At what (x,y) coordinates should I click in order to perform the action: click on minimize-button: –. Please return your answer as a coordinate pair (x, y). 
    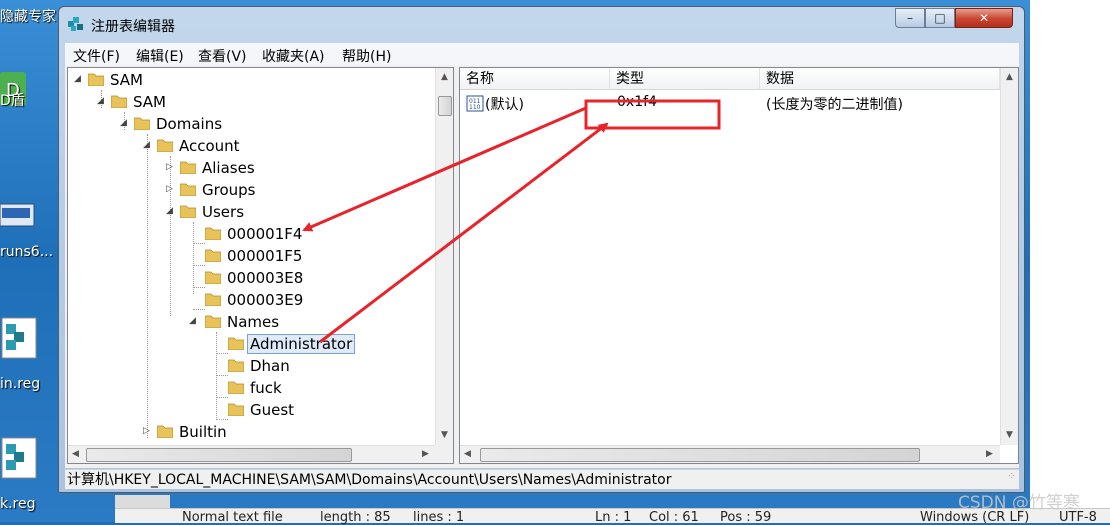
    Looking at the image, I should click on (910, 18).